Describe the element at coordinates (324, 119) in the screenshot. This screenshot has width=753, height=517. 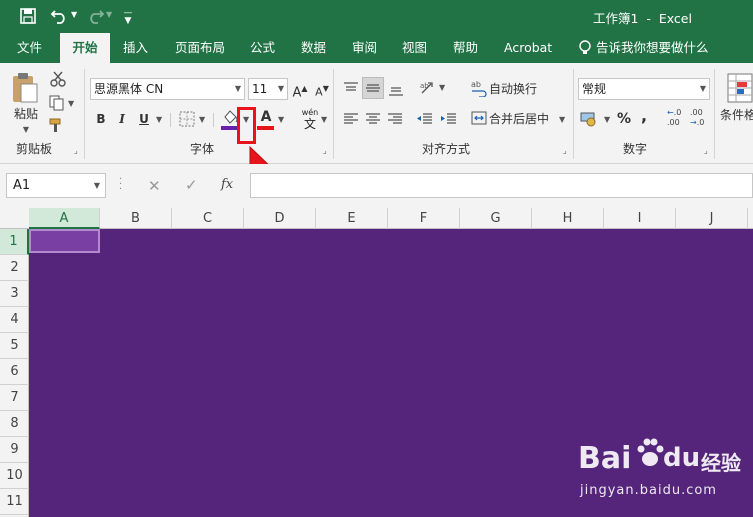
I see `phonetic-dropdown-icon: ▼` at that location.